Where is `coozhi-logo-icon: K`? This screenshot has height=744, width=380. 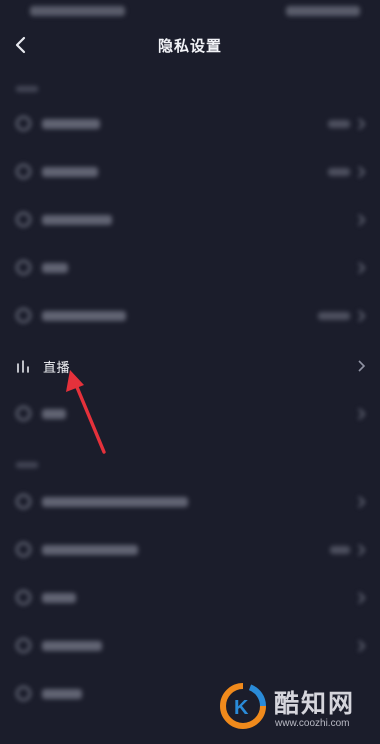 coozhi-logo-icon: K is located at coordinates (243, 706).